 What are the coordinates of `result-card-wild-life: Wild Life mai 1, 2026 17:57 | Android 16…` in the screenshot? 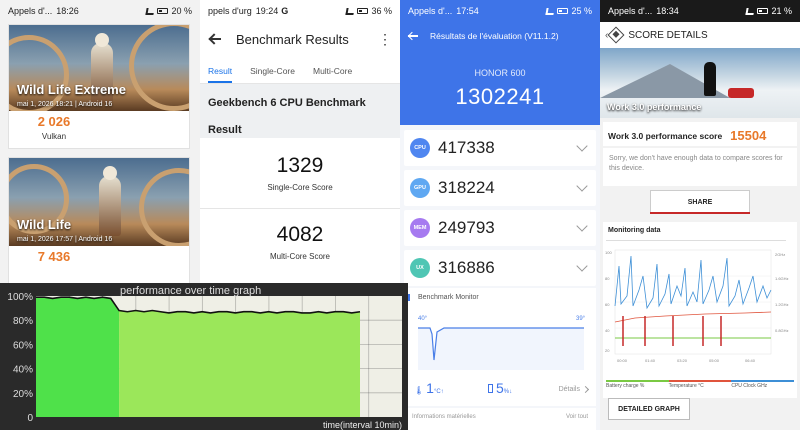 It's located at (99, 221).